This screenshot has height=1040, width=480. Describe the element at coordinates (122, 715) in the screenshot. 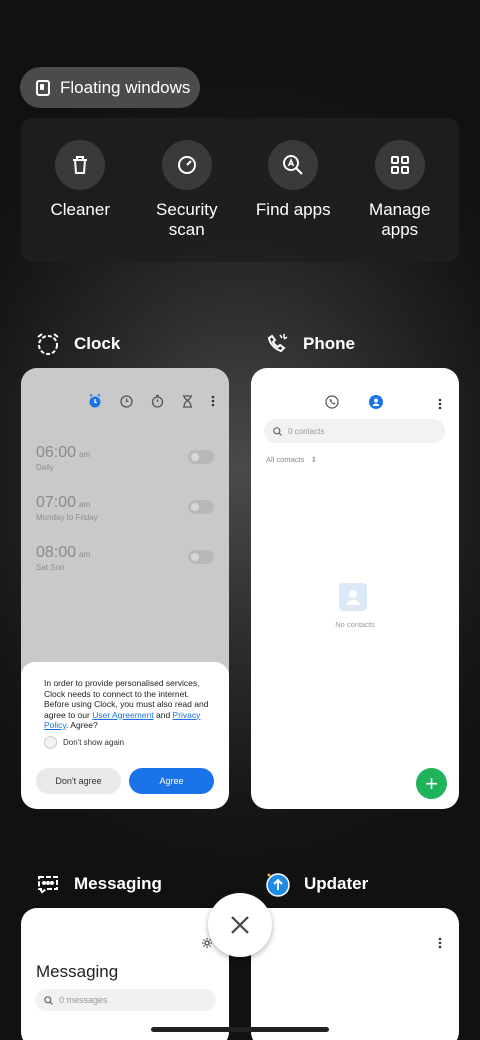

I see `user-agreement-link: User Agreement` at that location.